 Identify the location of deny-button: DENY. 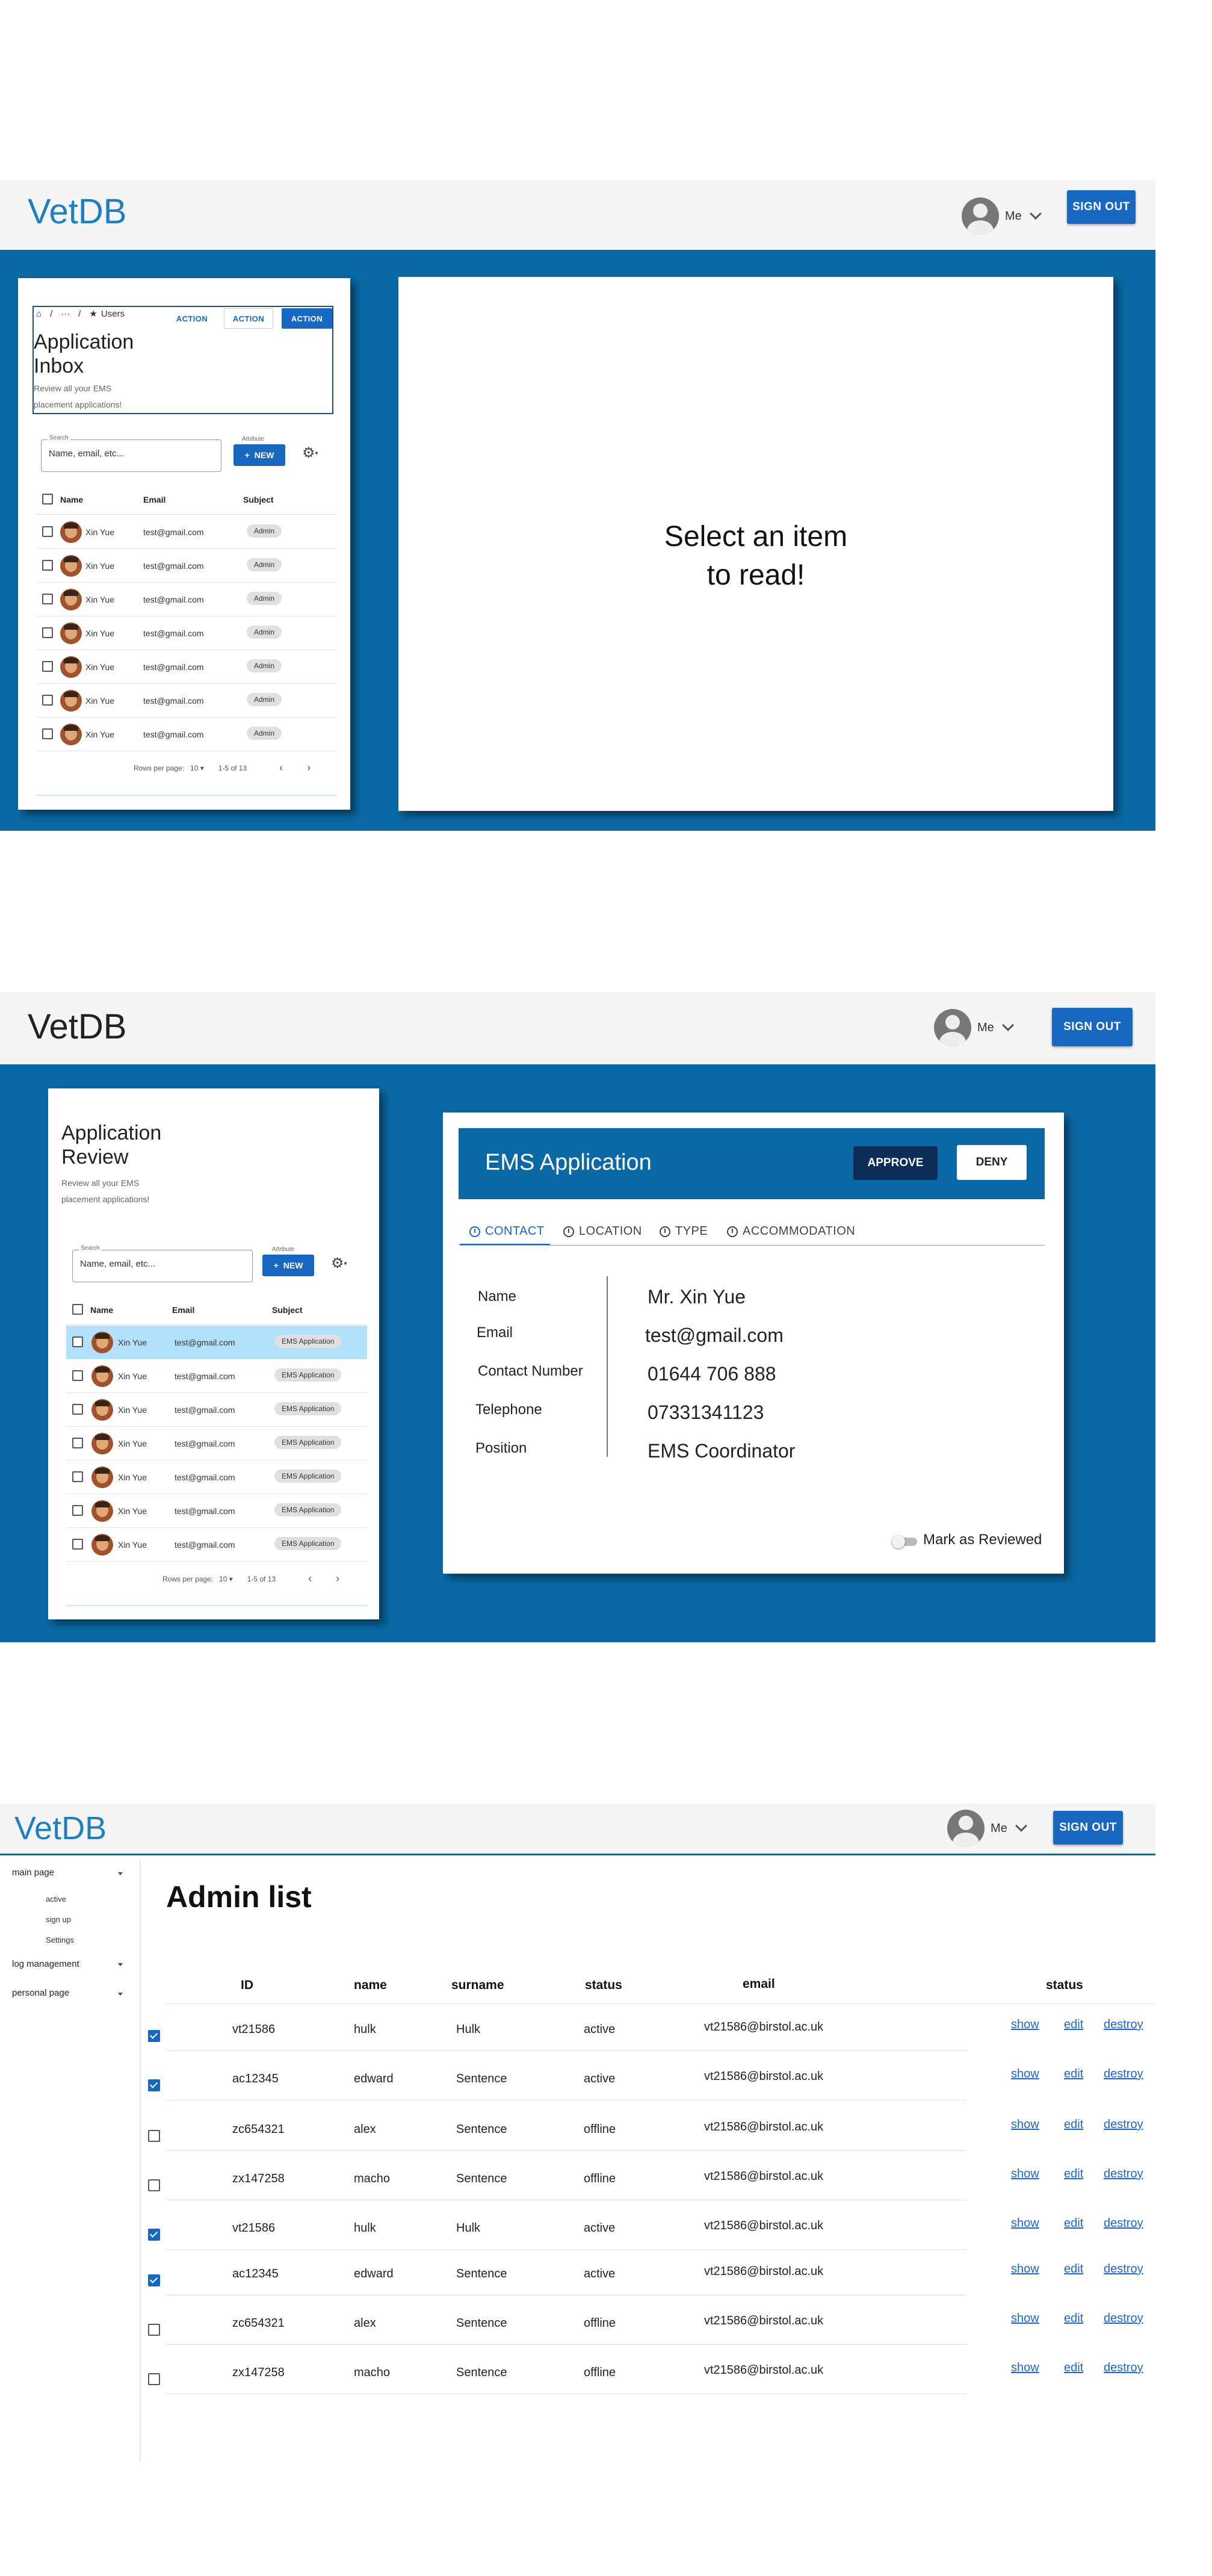
(992, 1162).